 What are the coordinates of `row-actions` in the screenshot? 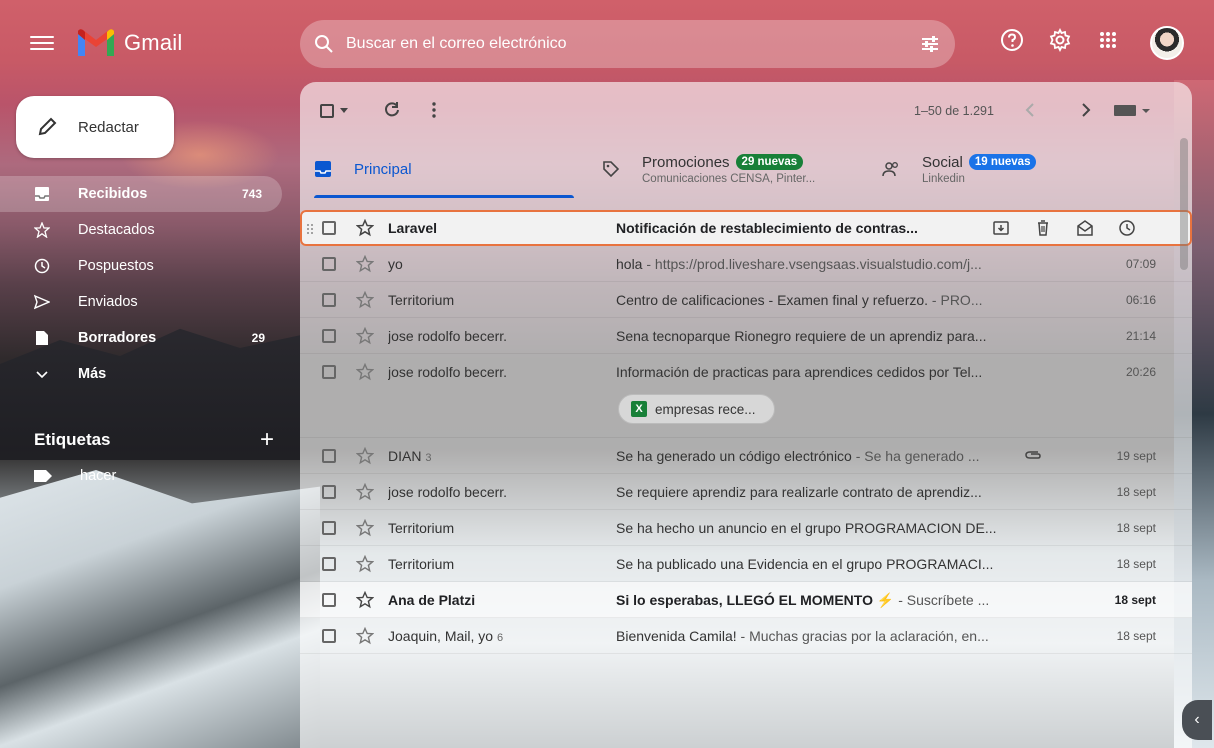 It's located at (1064, 228).